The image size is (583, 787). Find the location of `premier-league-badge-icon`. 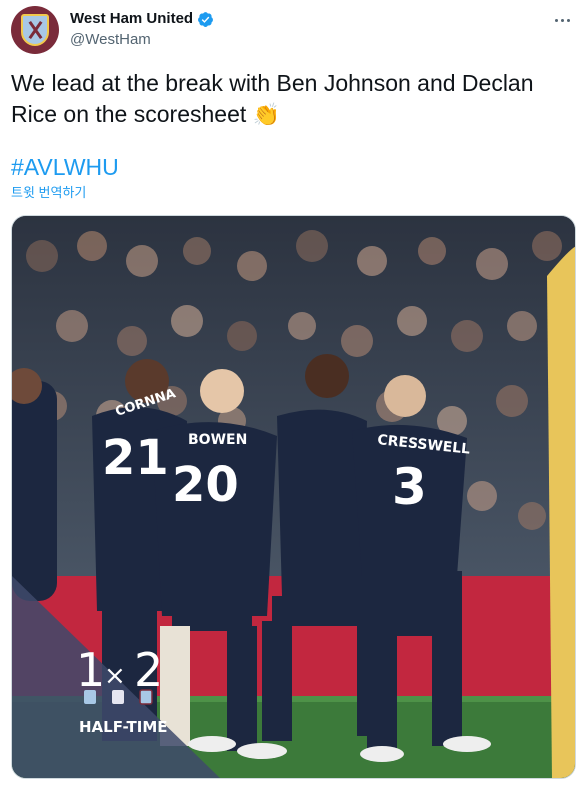

premier-league-badge-icon is located at coordinates (118, 697).